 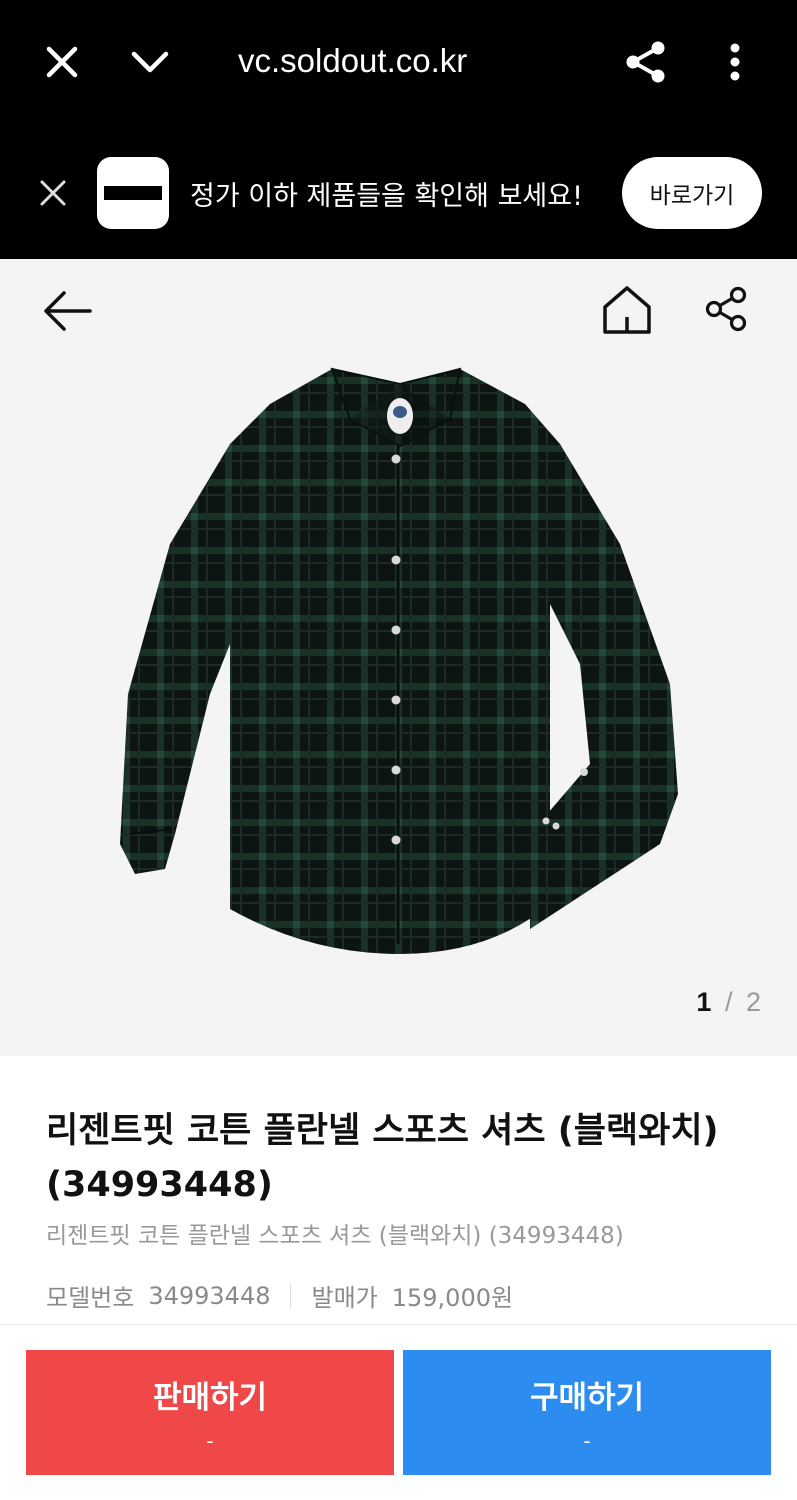 I want to click on total-image-number: 2, so click(x=753, y=1002).